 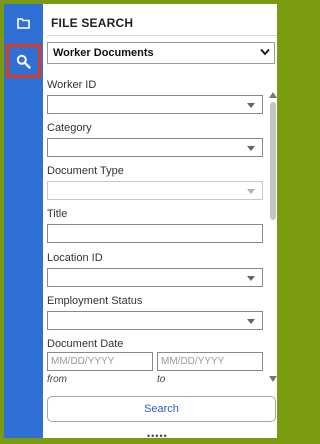 What do you see at coordinates (161, 409) in the screenshot?
I see `search-button: Search` at bounding box center [161, 409].